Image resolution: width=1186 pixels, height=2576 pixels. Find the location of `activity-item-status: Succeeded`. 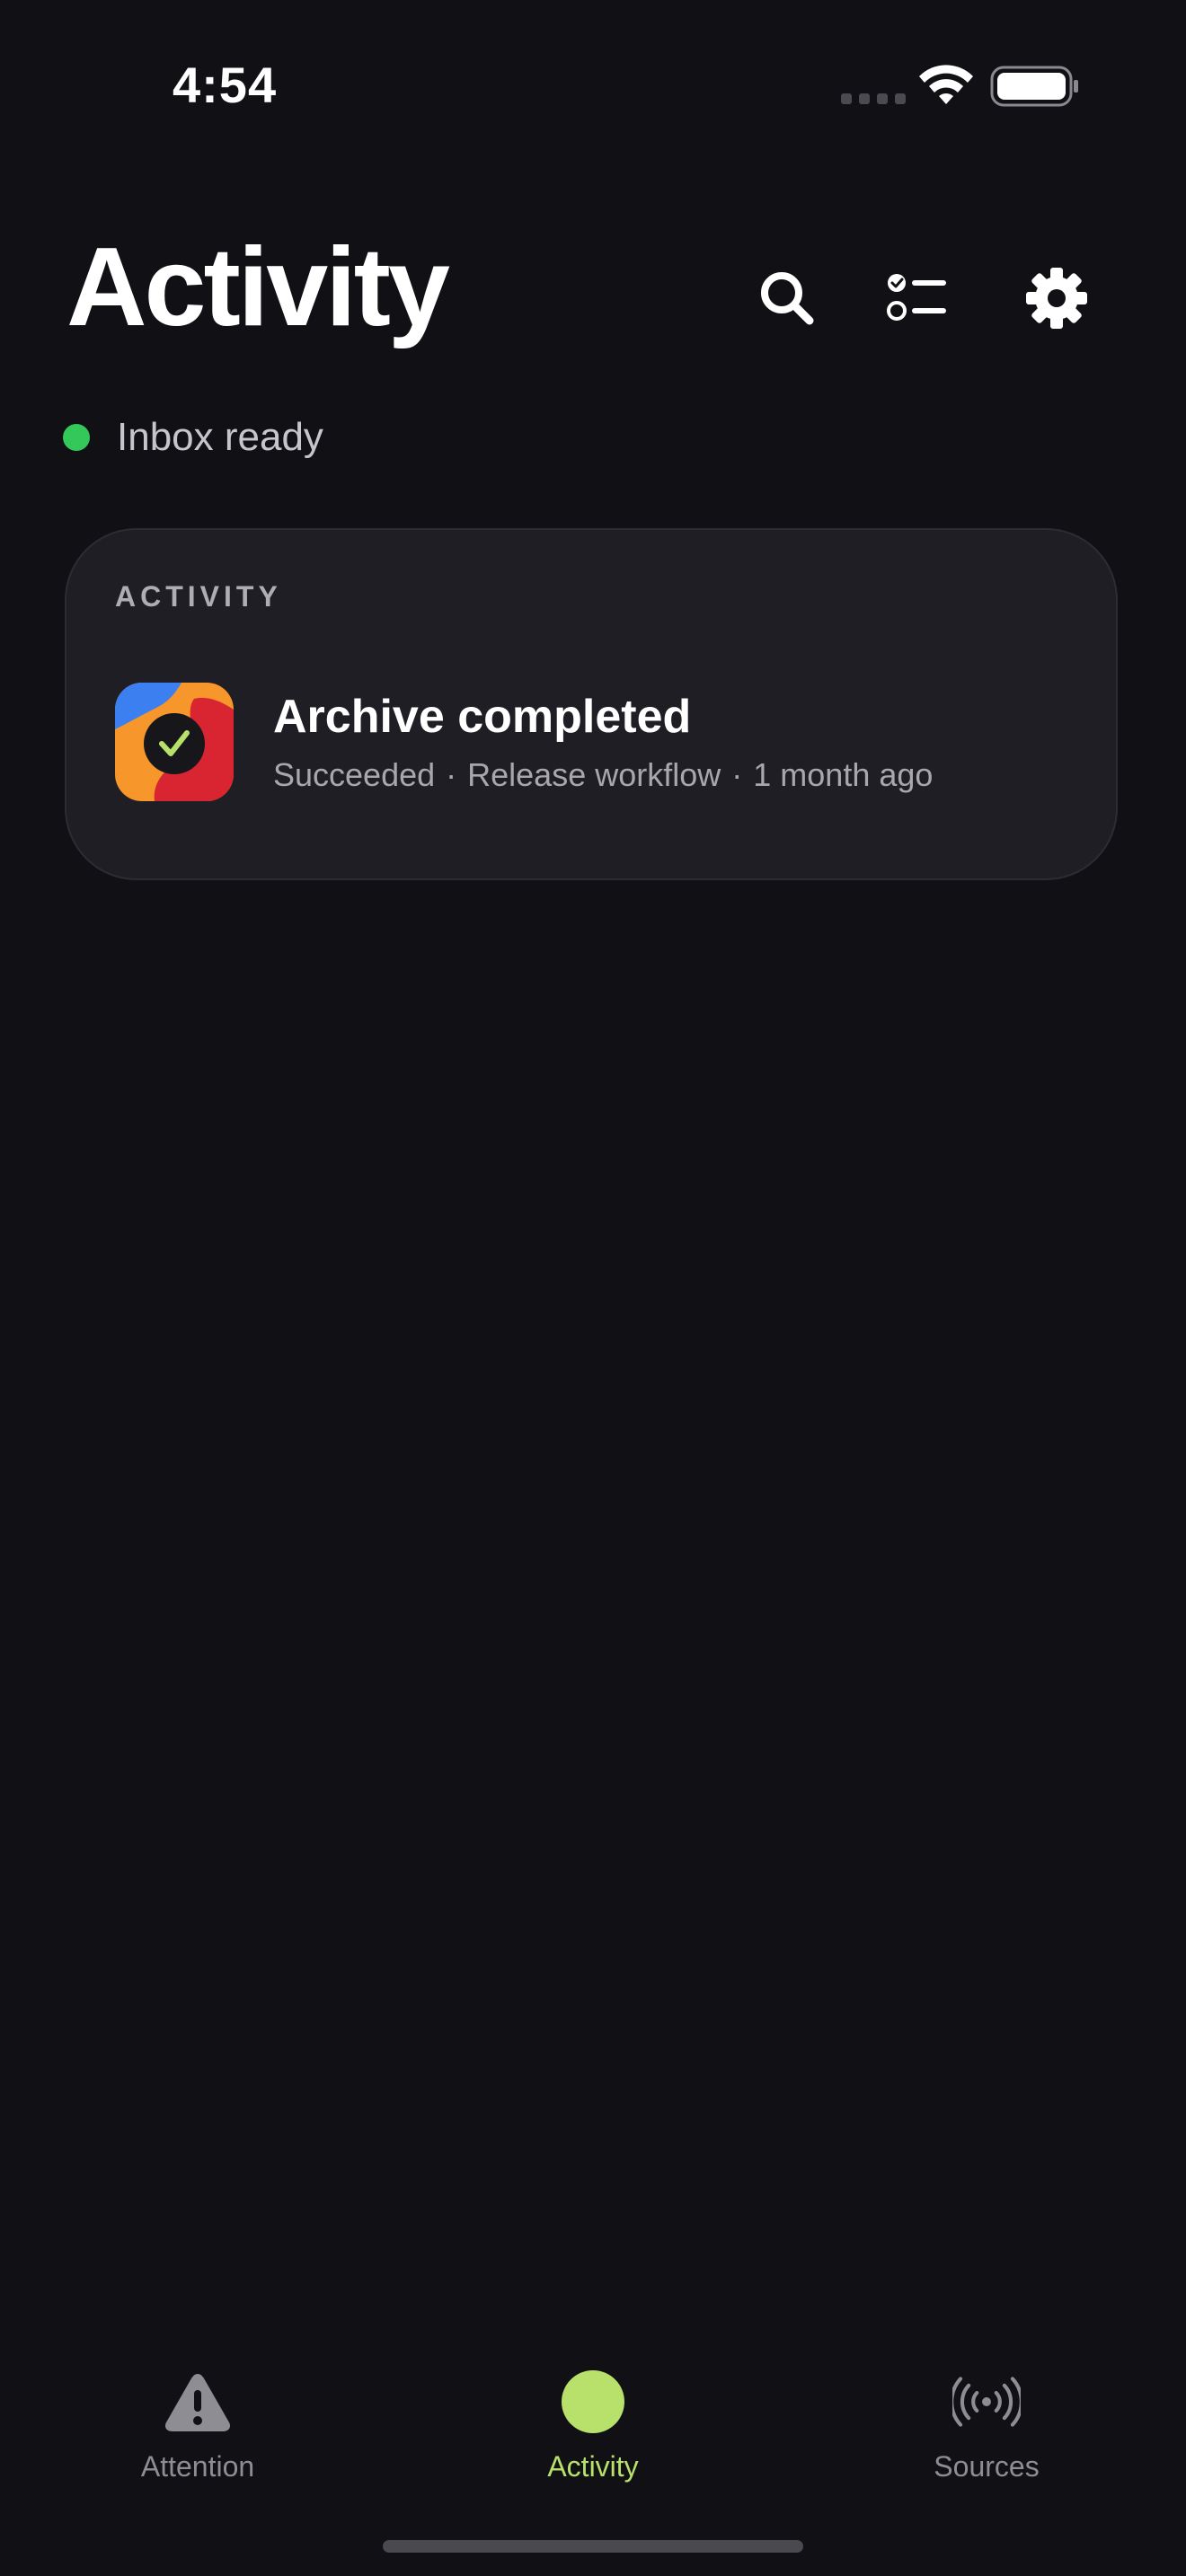

activity-item-status: Succeeded is located at coordinates (354, 774).